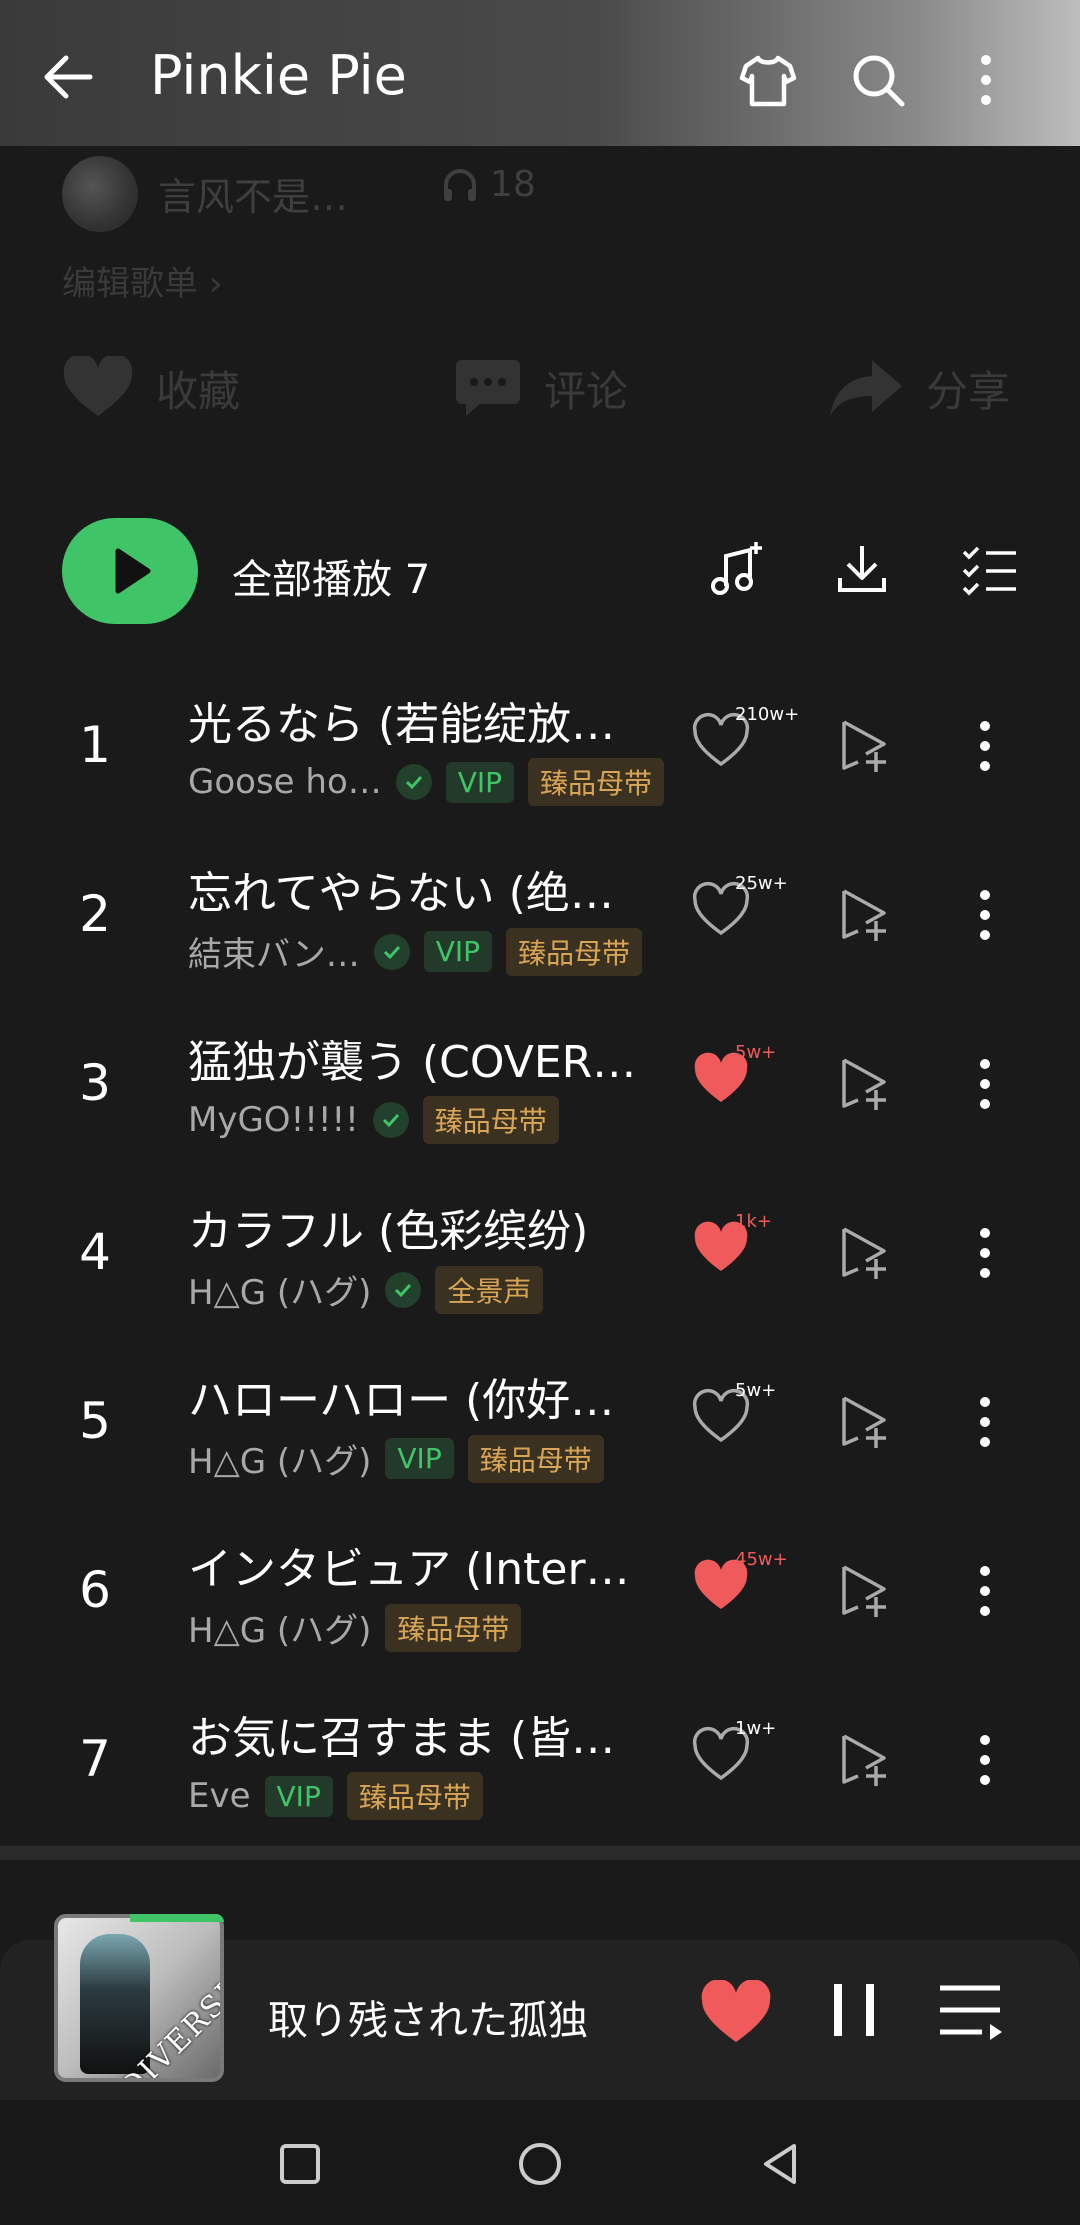  What do you see at coordinates (312, 580) in the screenshot?
I see `play-all-text: 全部播放` at bounding box center [312, 580].